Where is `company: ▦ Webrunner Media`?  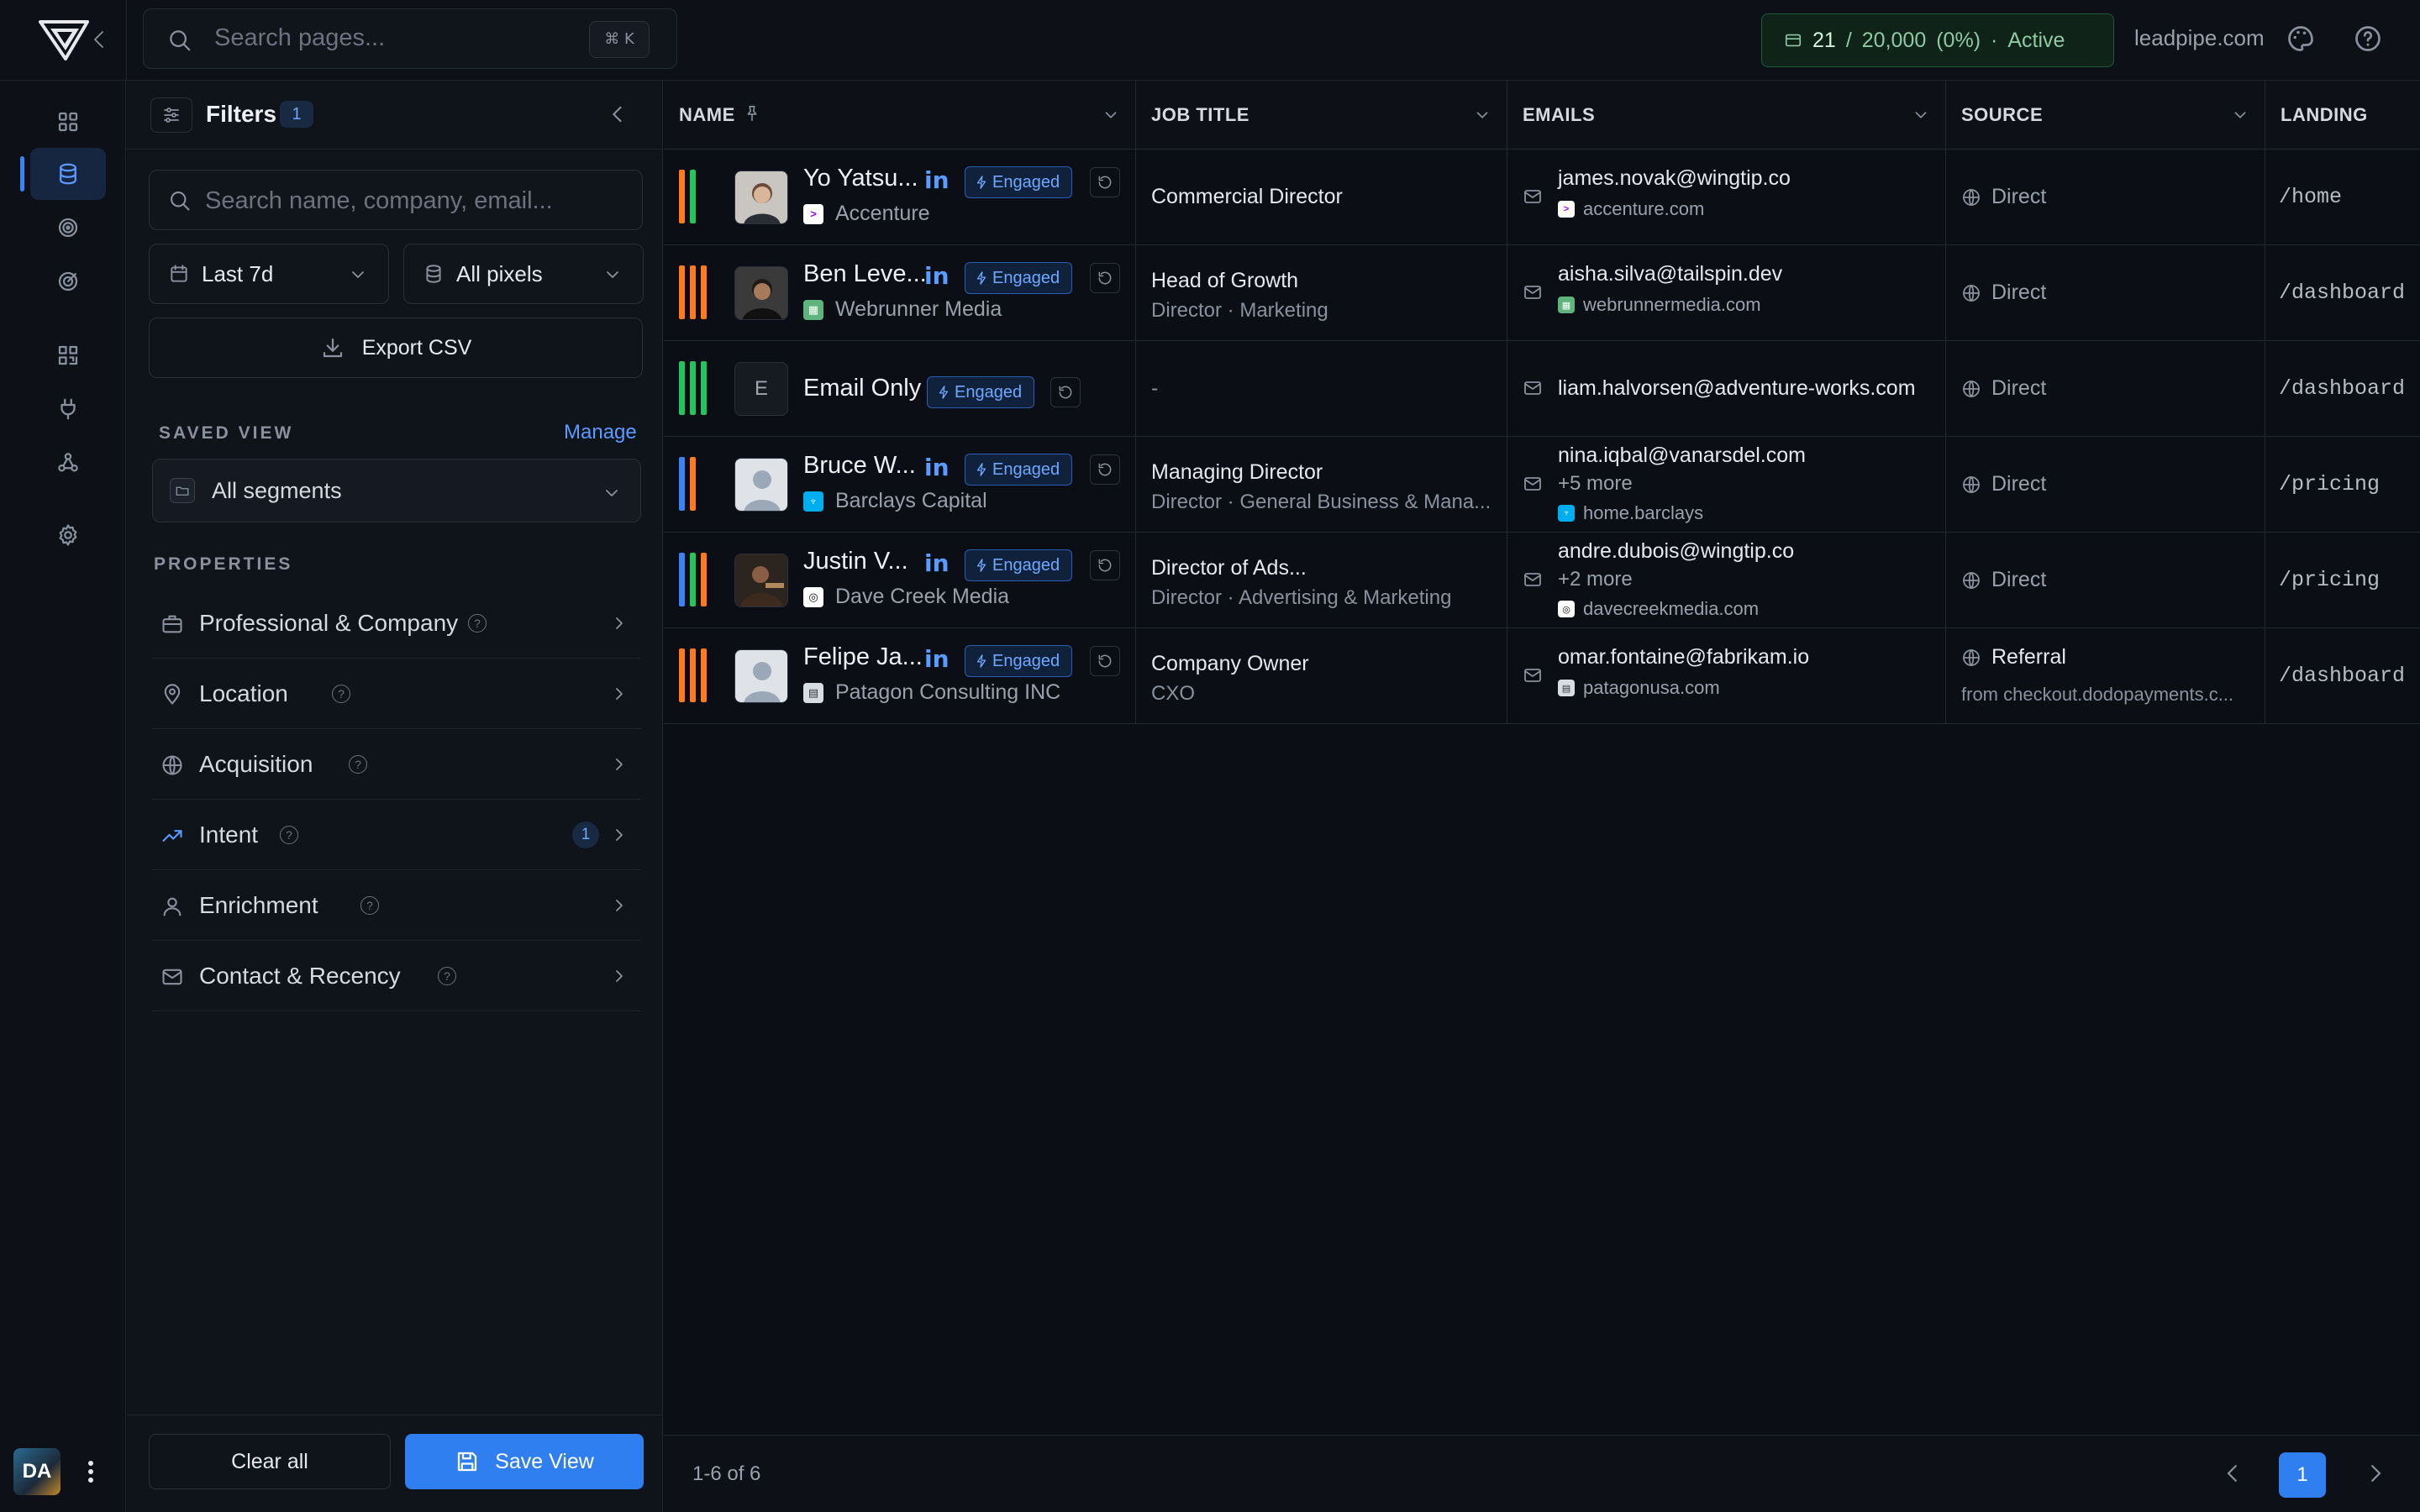
company: ▦ Webrunner Media is located at coordinates (902, 309).